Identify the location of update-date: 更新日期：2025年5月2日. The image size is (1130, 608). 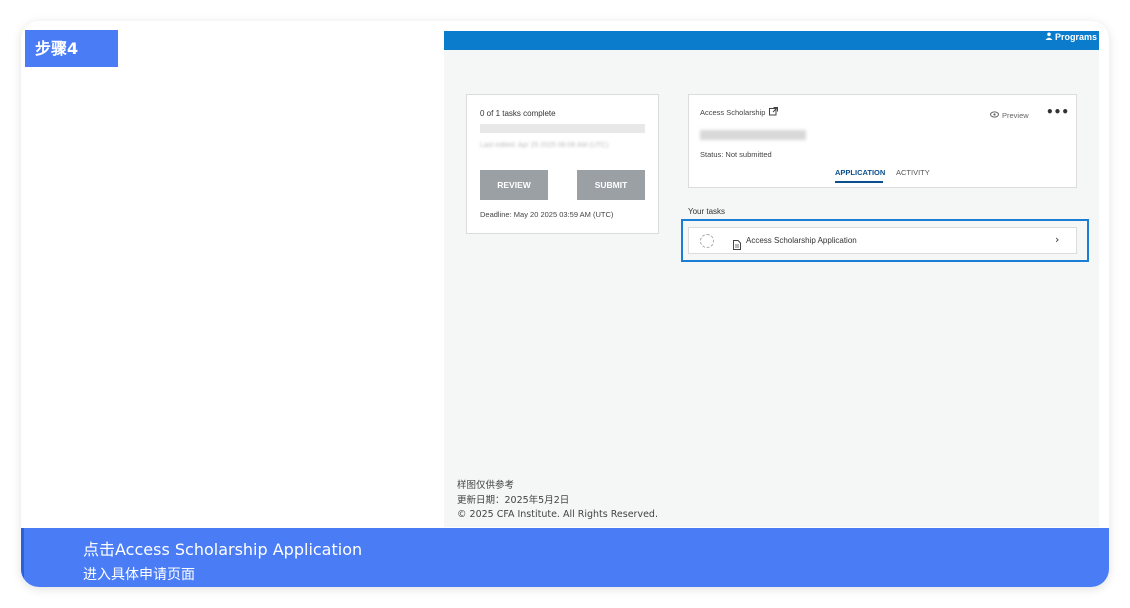
(513, 500).